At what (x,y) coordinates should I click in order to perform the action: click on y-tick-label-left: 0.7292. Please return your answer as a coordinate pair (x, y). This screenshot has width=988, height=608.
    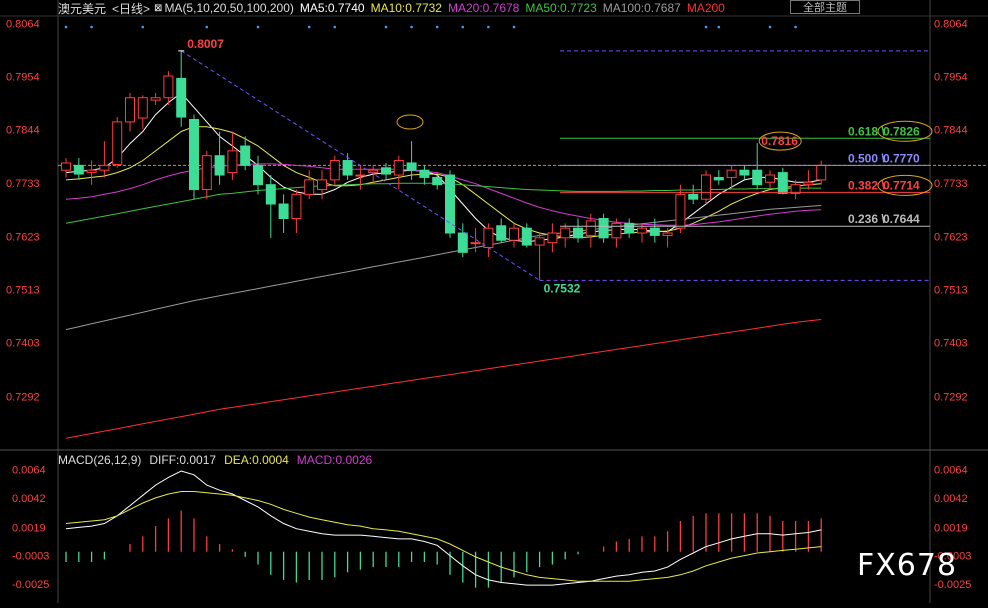
    Looking at the image, I should click on (23, 397).